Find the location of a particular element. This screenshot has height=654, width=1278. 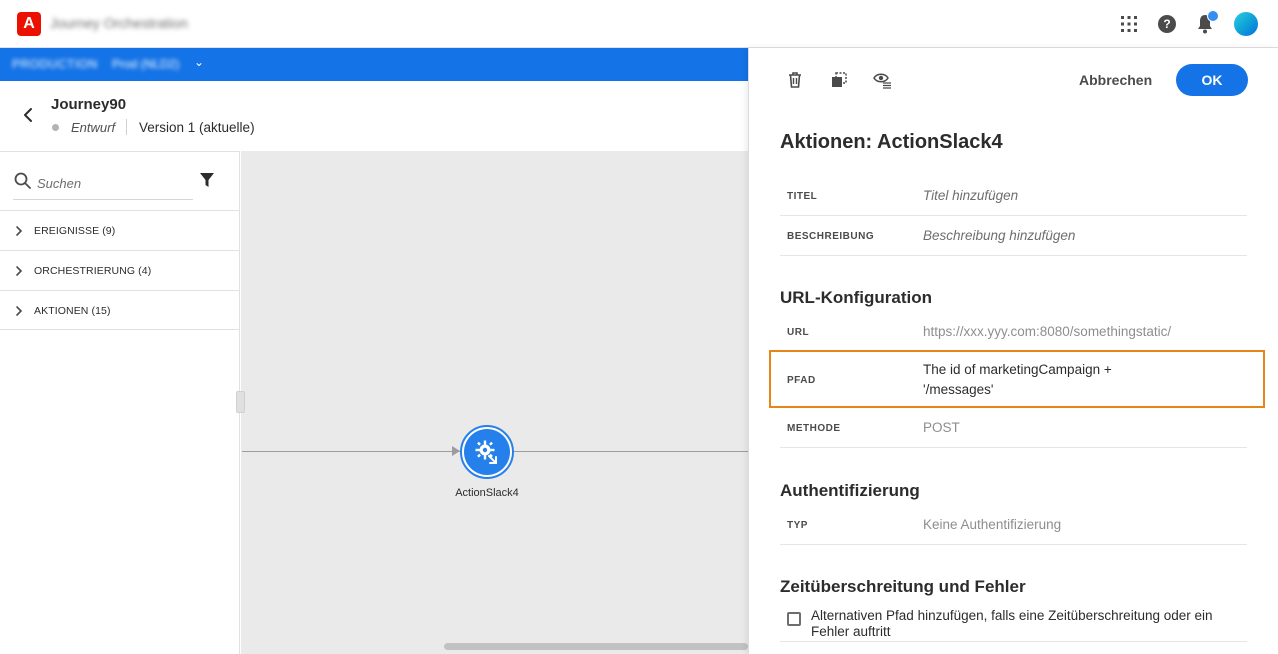

action-node is located at coordinates (487, 452).